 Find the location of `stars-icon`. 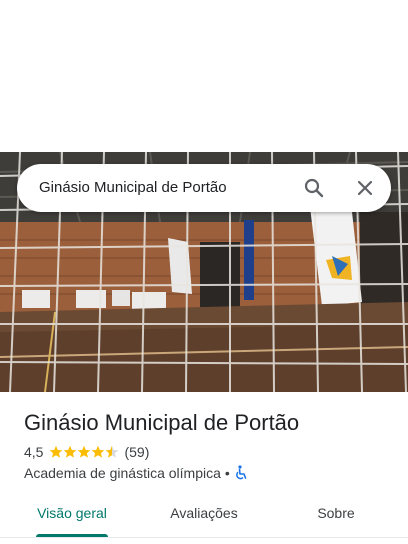

stars-icon is located at coordinates (84, 451).